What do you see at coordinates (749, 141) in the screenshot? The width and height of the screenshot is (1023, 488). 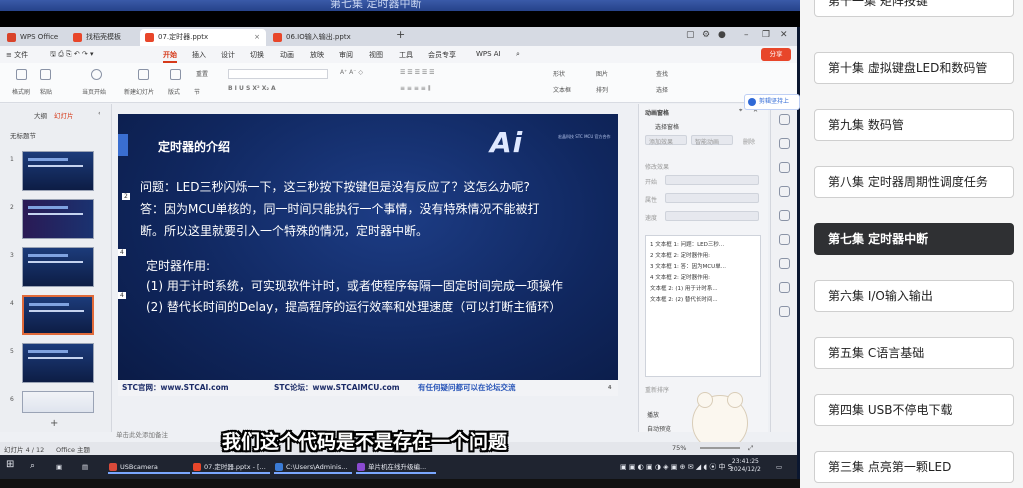 I see `delete-button: 删除` at bounding box center [749, 141].